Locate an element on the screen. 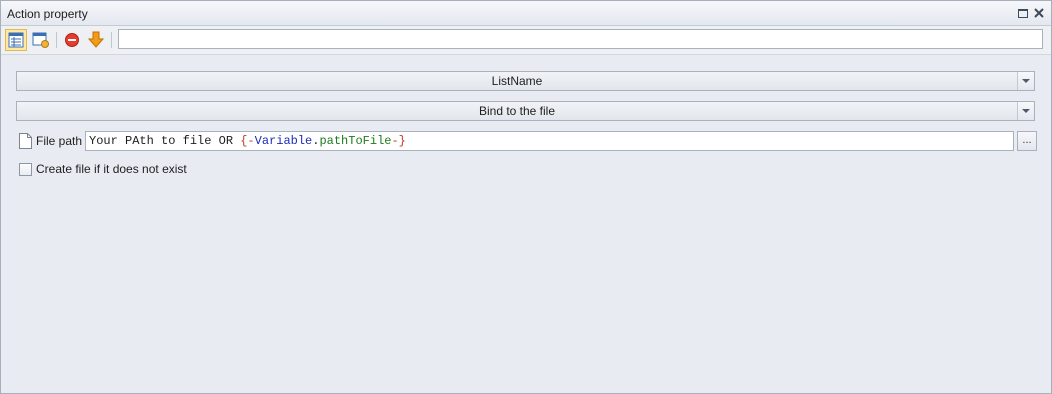 The image size is (1052, 394). download-arrow-icon is located at coordinates (96, 40).